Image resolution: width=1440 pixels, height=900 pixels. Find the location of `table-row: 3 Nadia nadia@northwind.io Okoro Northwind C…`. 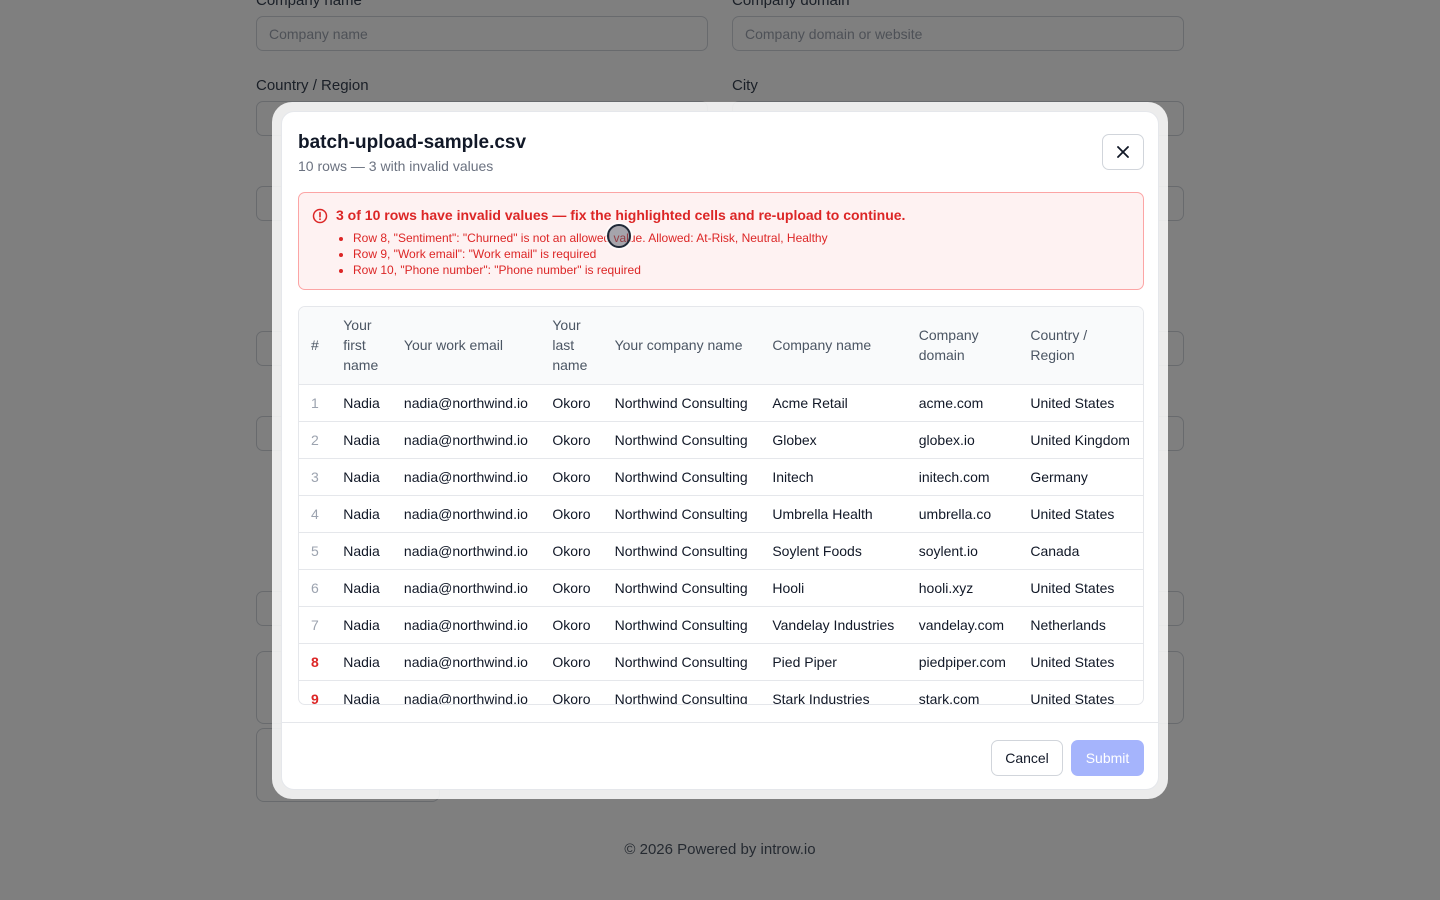

table-row: 3 Nadia nadia@northwind.io Okoro Northwind C… is located at coordinates (721, 477).